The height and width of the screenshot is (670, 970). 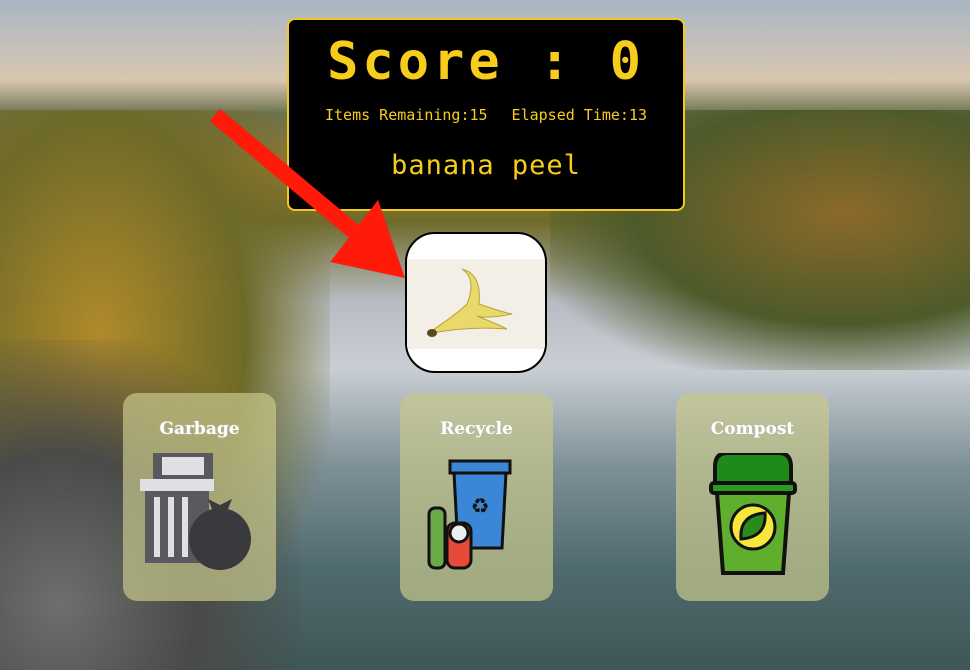 What do you see at coordinates (752, 513) in the screenshot?
I see `compost-bin-icon` at bounding box center [752, 513].